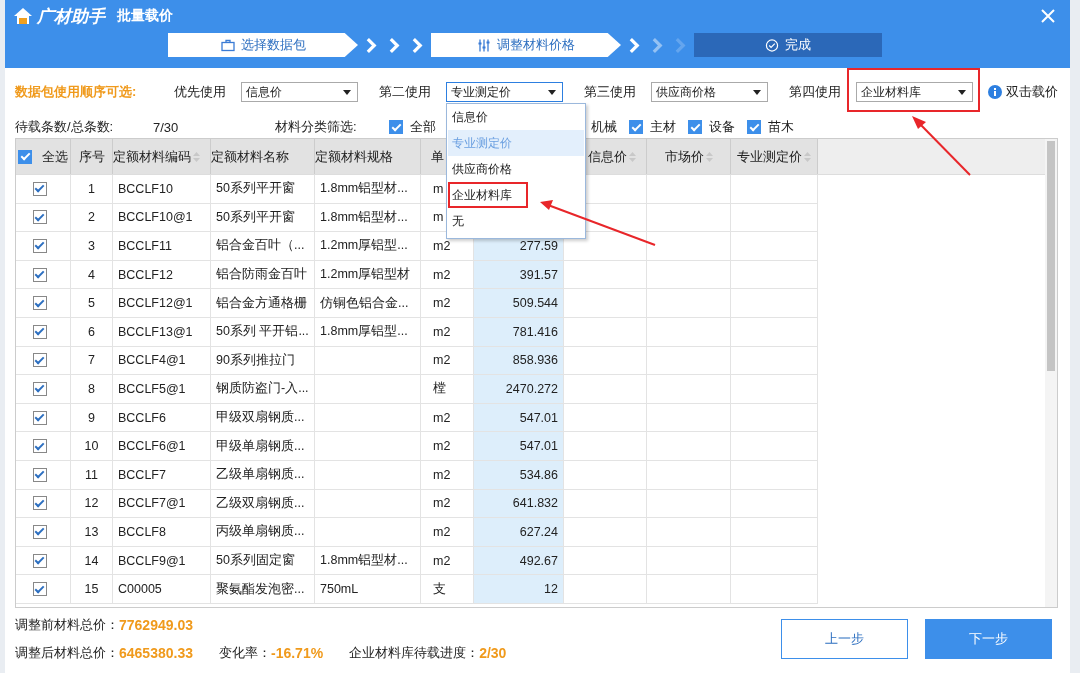  I want to click on table-cell: 509.544, so click(519, 303).